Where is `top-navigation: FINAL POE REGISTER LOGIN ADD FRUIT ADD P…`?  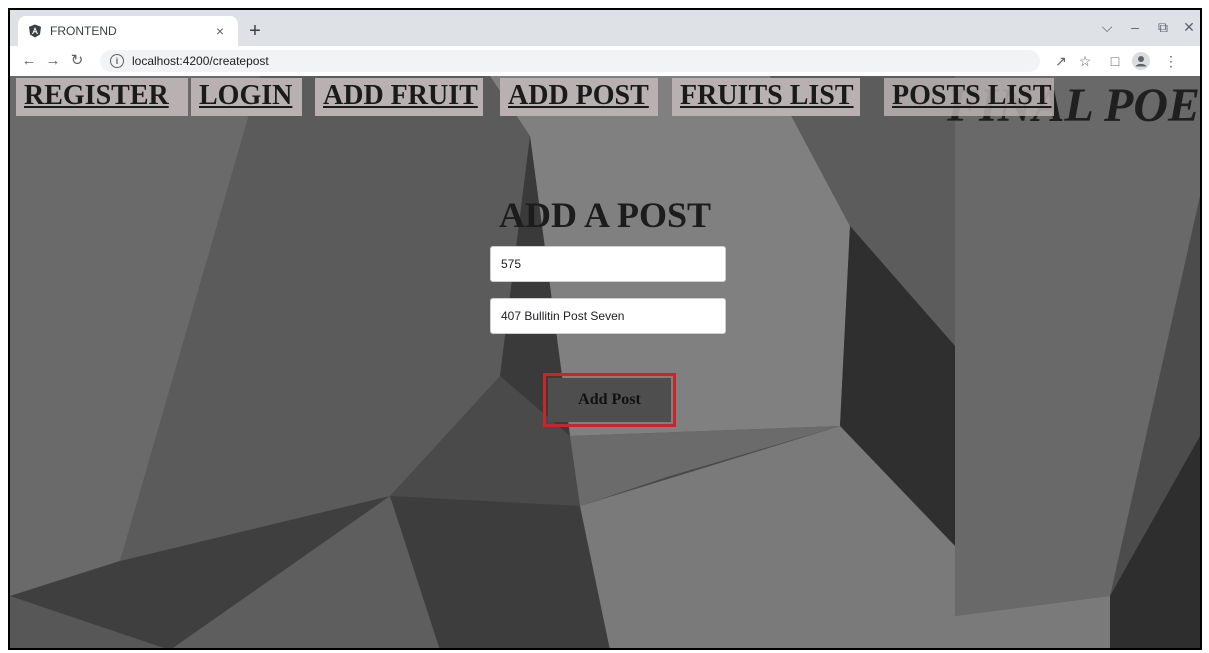
top-navigation: FINAL POE REGISTER LOGIN ADD FRUIT ADD P… is located at coordinates (605, 104).